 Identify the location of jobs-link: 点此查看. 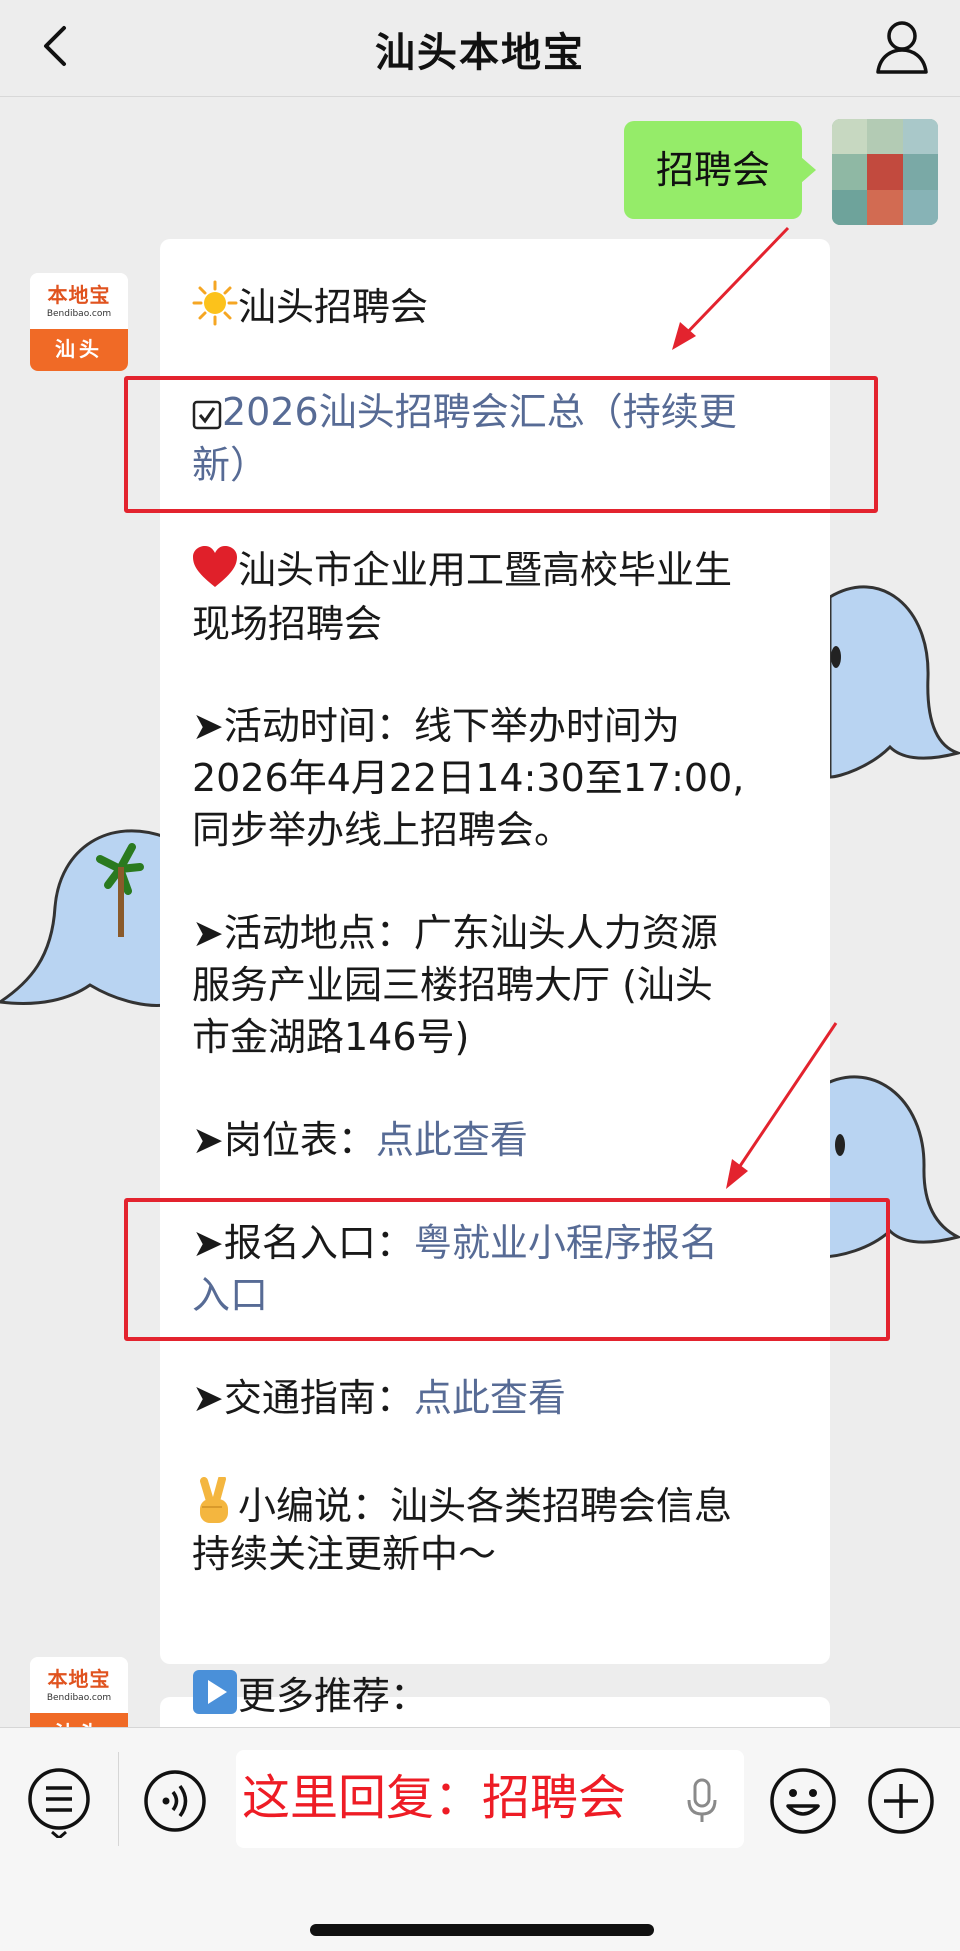
(452, 1140).